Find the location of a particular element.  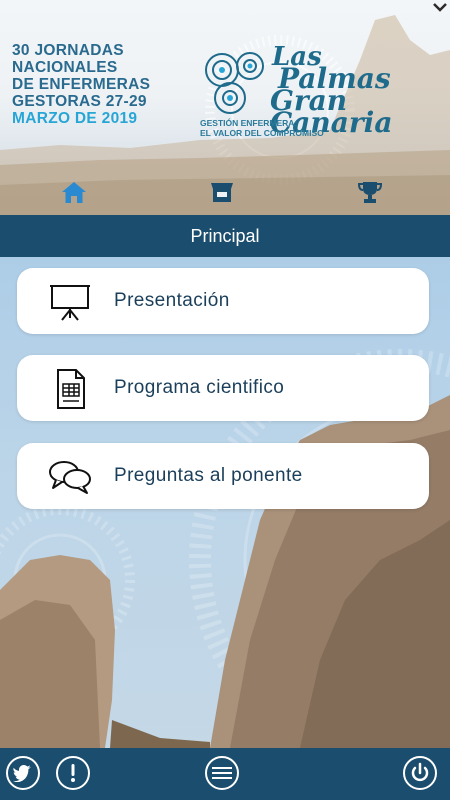

document-table-icon is located at coordinates (70, 389).